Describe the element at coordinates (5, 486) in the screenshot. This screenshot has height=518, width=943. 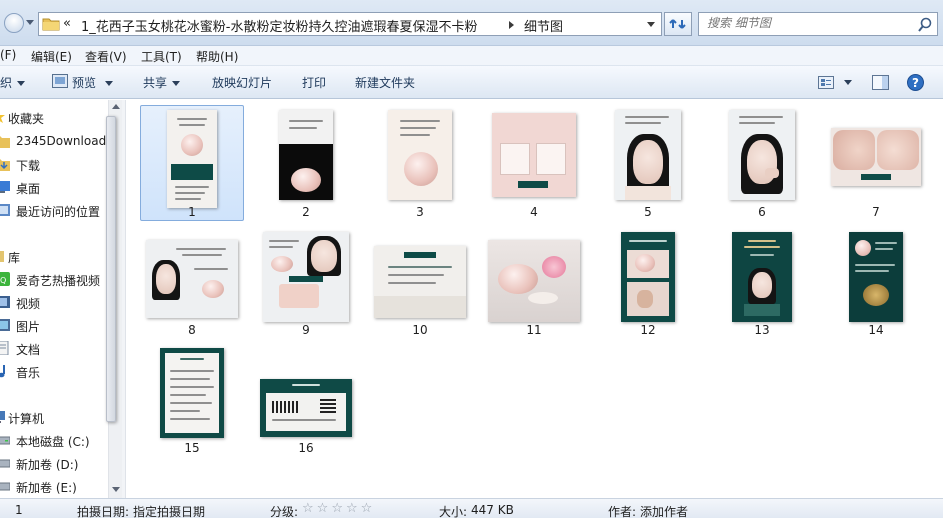
I see `drive-icon` at that location.